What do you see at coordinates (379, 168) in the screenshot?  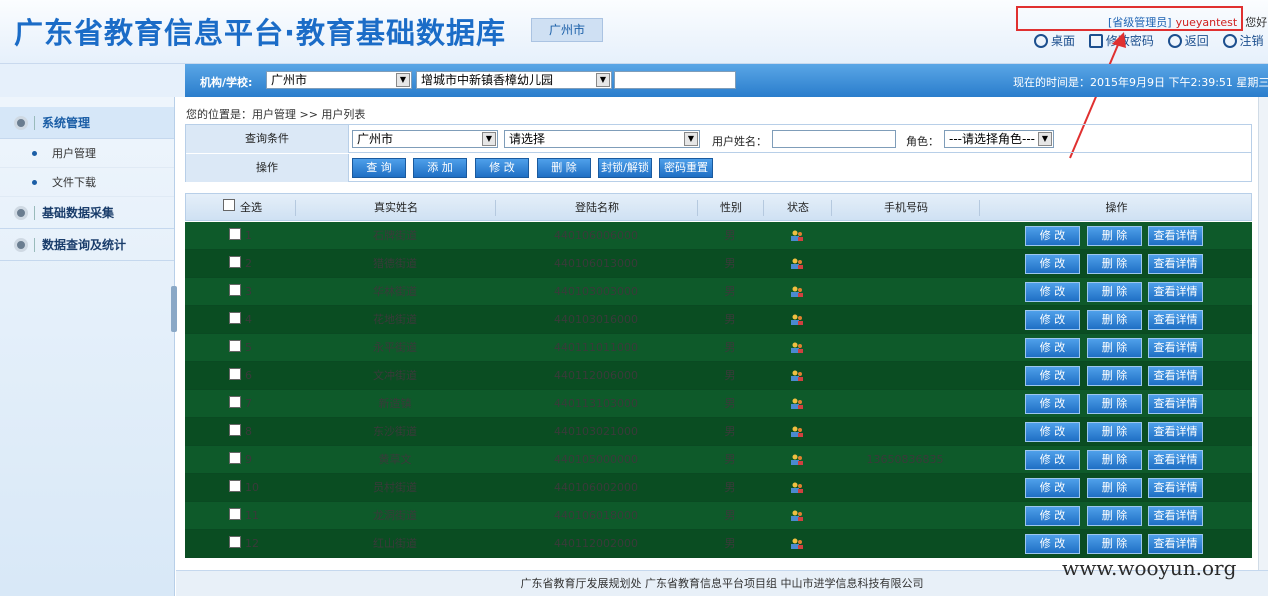 I see `query-button: 查 询` at bounding box center [379, 168].